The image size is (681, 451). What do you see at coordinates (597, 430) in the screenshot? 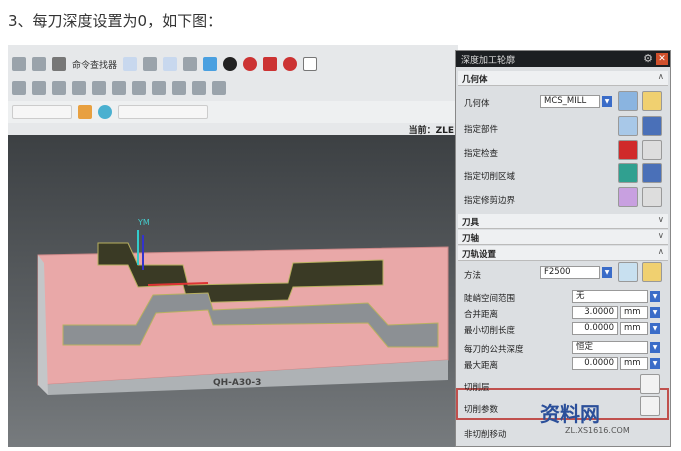
I see `watermark-url: ZL.XS1616.COM` at bounding box center [597, 430].